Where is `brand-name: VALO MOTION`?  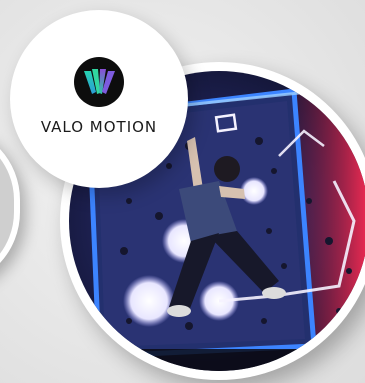 brand-name: VALO MOTION is located at coordinates (99, 127).